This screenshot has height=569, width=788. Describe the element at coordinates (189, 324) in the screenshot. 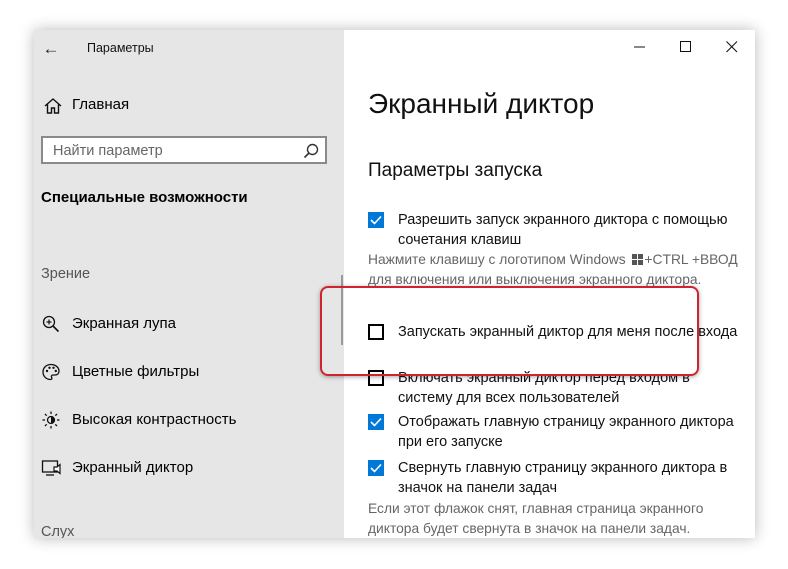

I see `sidebar-item-magnifier: Экранная лупа` at that location.